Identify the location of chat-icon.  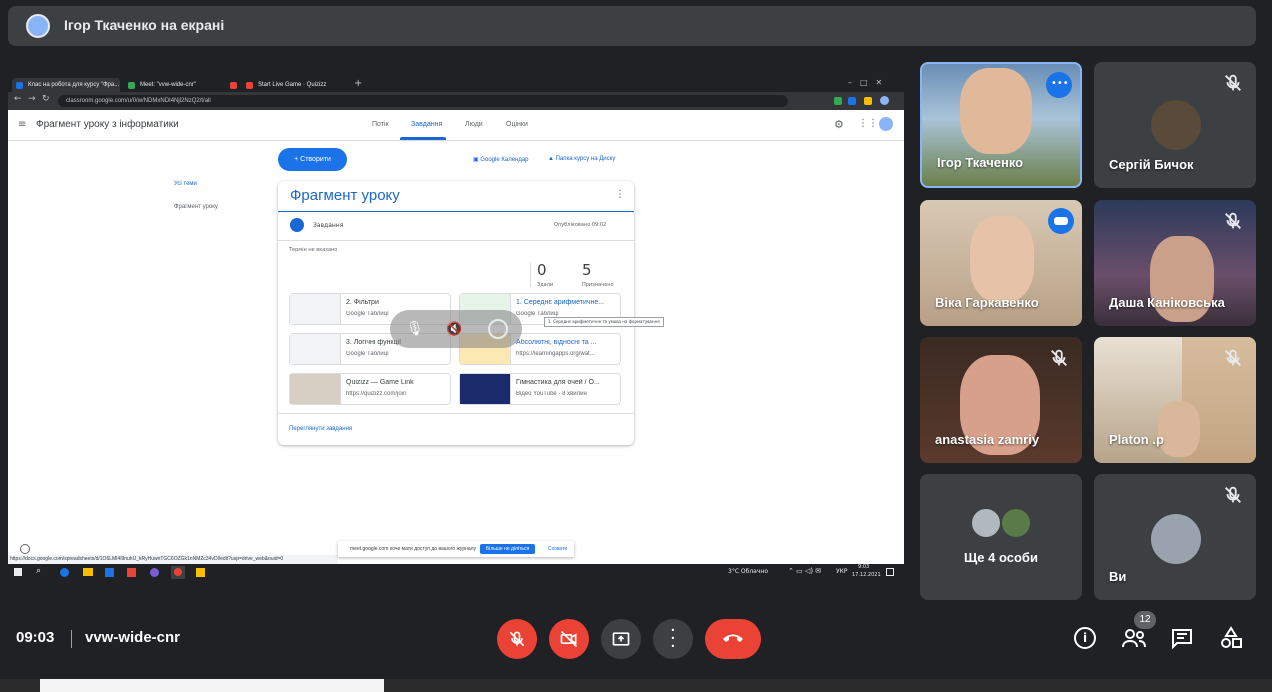
(1182, 639).